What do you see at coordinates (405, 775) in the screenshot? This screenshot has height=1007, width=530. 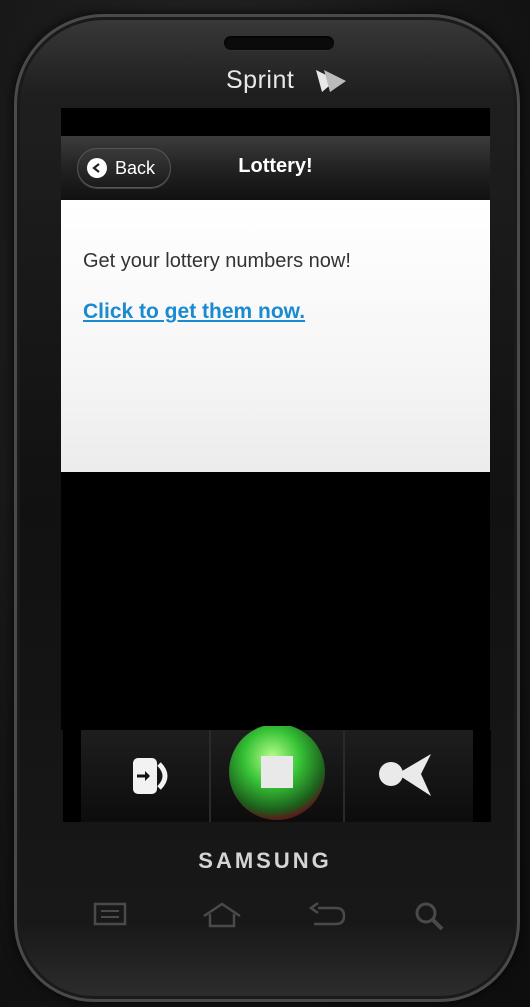 I see `share-icon` at bounding box center [405, 775].